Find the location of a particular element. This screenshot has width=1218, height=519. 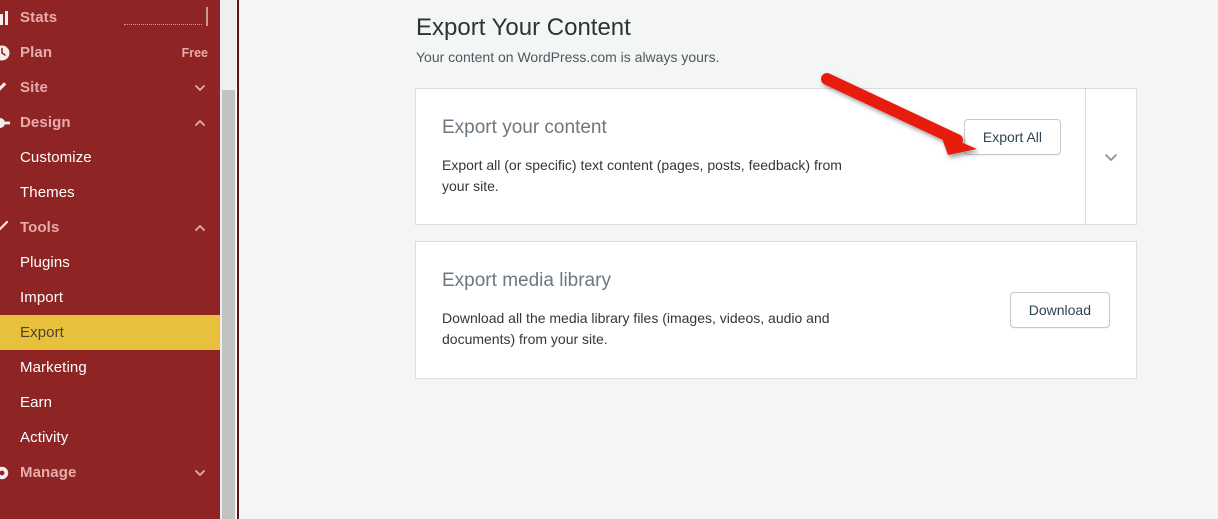

card-title: Export your content is located at coordinates (524, 127).